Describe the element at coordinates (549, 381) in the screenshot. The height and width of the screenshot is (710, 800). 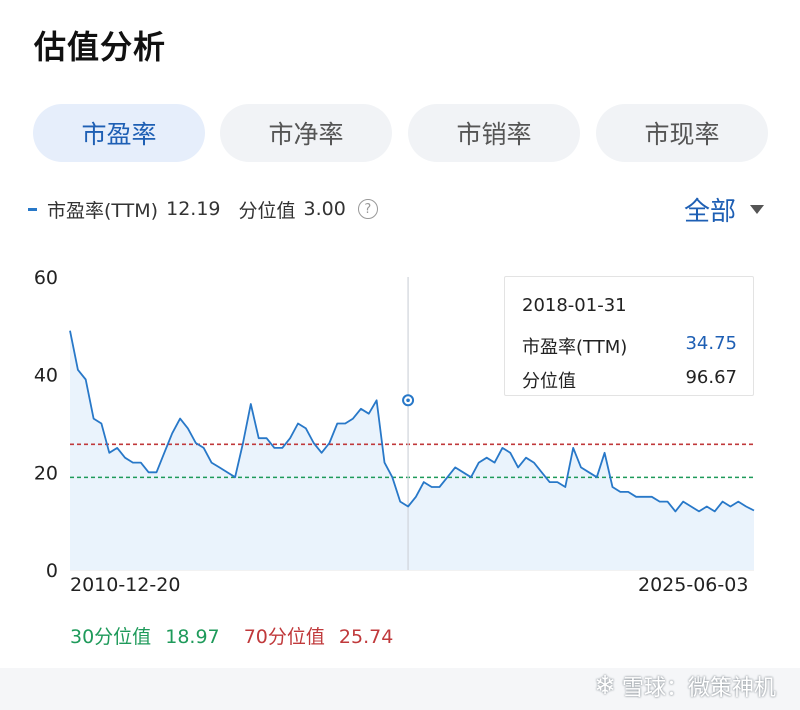
I see `tooltip-percentile-label: 分位值` at that location.